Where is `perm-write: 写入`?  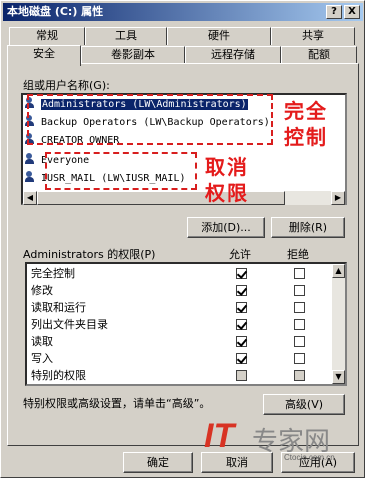
perm-write: 写入 is located at coordinates (42, 358).